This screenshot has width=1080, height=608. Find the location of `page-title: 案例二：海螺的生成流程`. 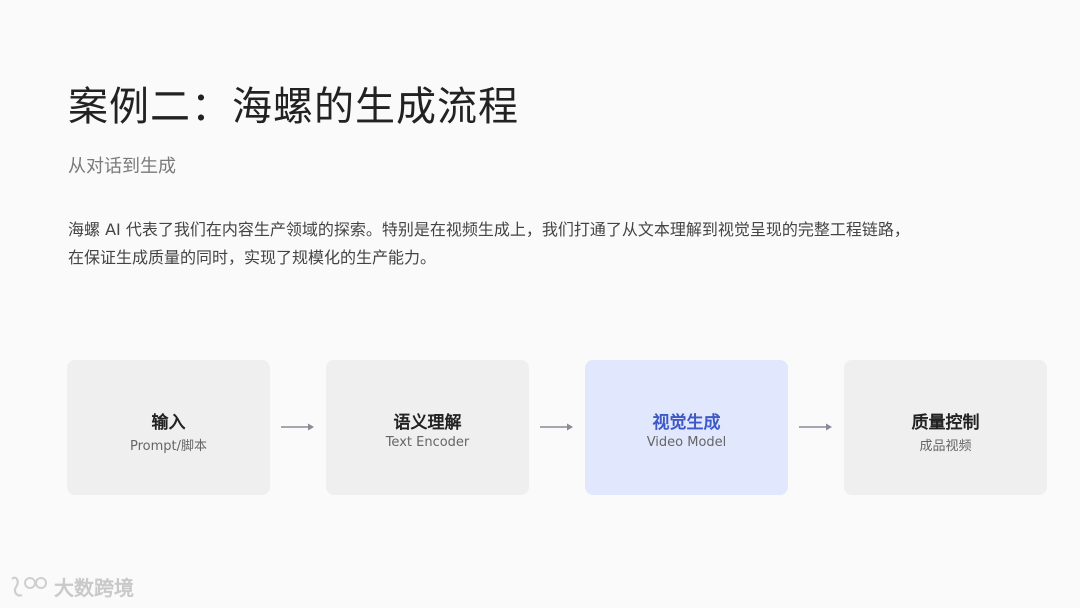

page-title: 案例二：海螺的生成流程 is located at coordinates (293, 107).